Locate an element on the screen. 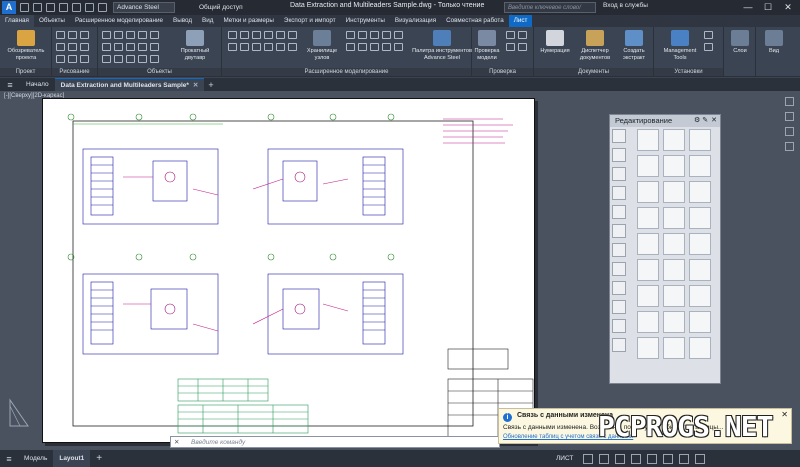  osnap-icon is located at coordinates (636, 458).